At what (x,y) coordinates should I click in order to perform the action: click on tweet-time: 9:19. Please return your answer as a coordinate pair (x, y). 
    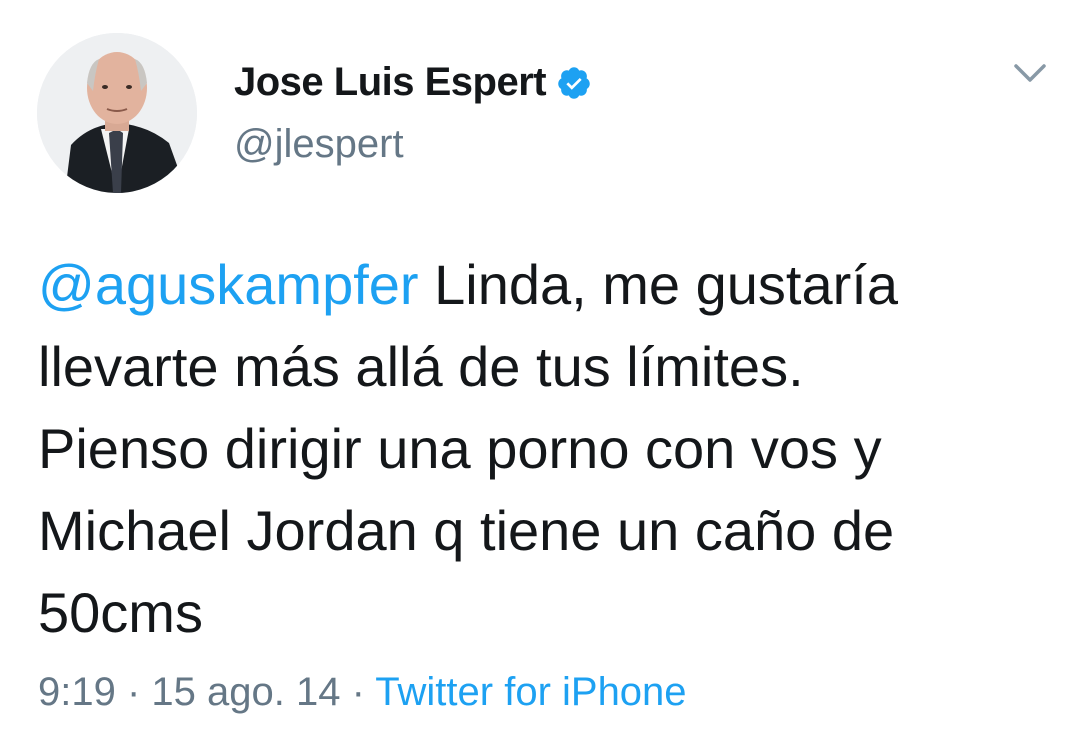
    Looking at the image, I should click on (77, 692).